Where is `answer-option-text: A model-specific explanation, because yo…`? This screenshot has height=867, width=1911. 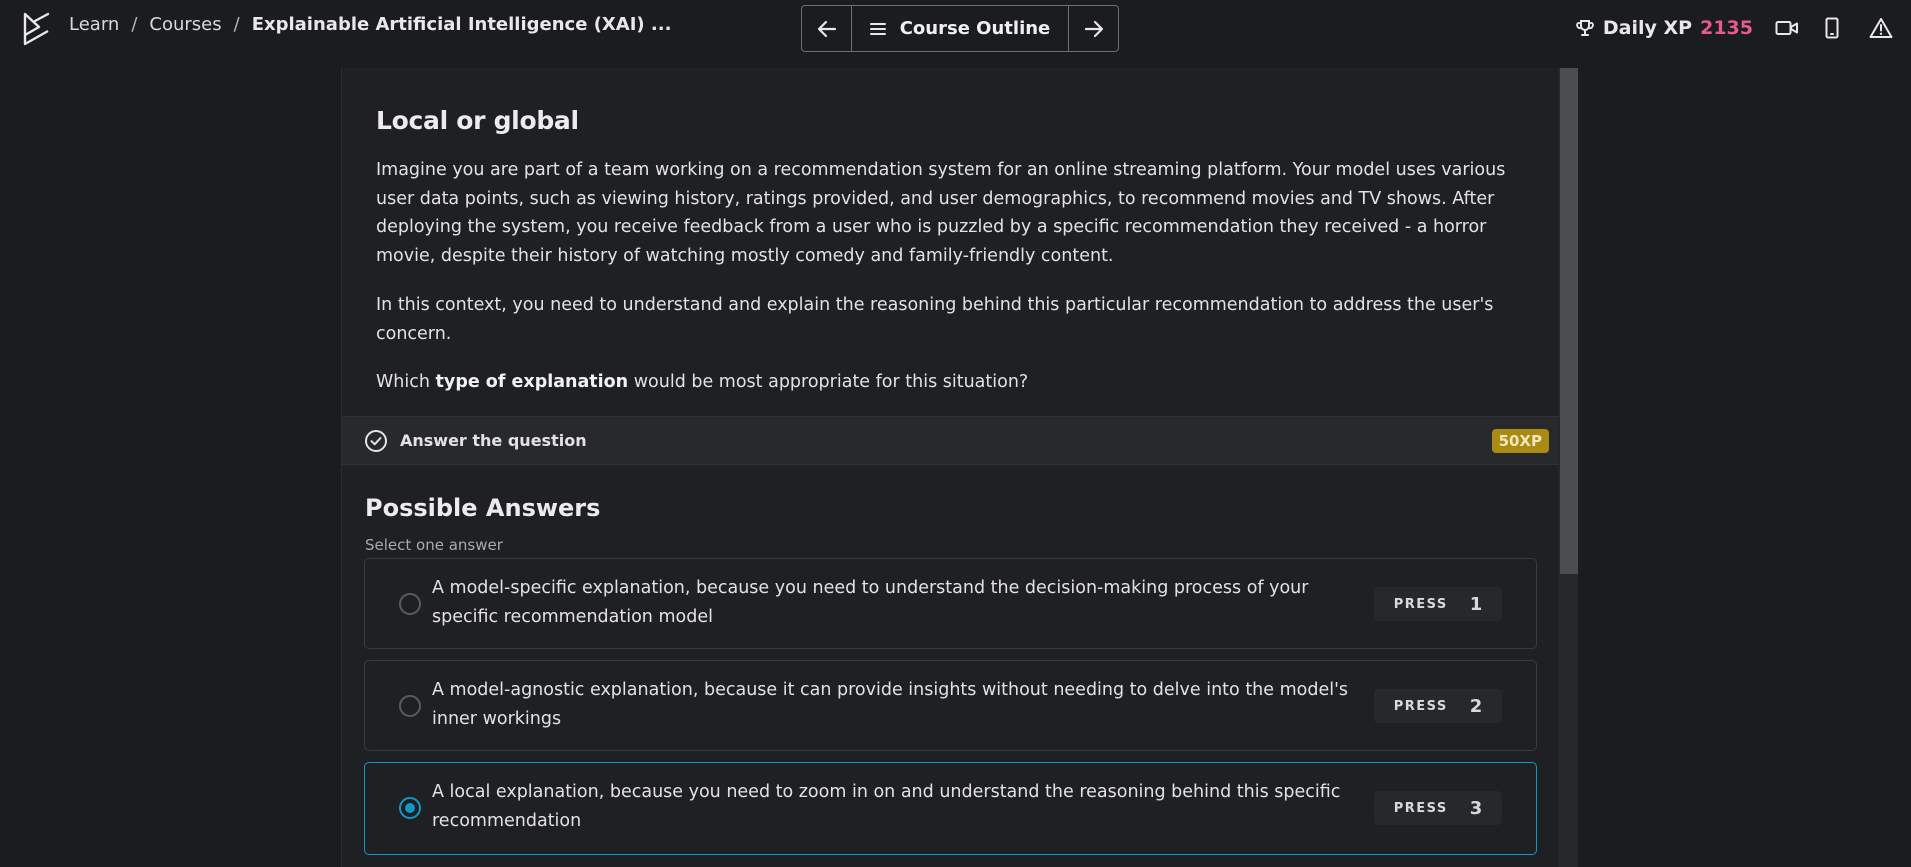 answer-option-text: A model-specific explanation, because yo… is located at coordinates (870, 602).